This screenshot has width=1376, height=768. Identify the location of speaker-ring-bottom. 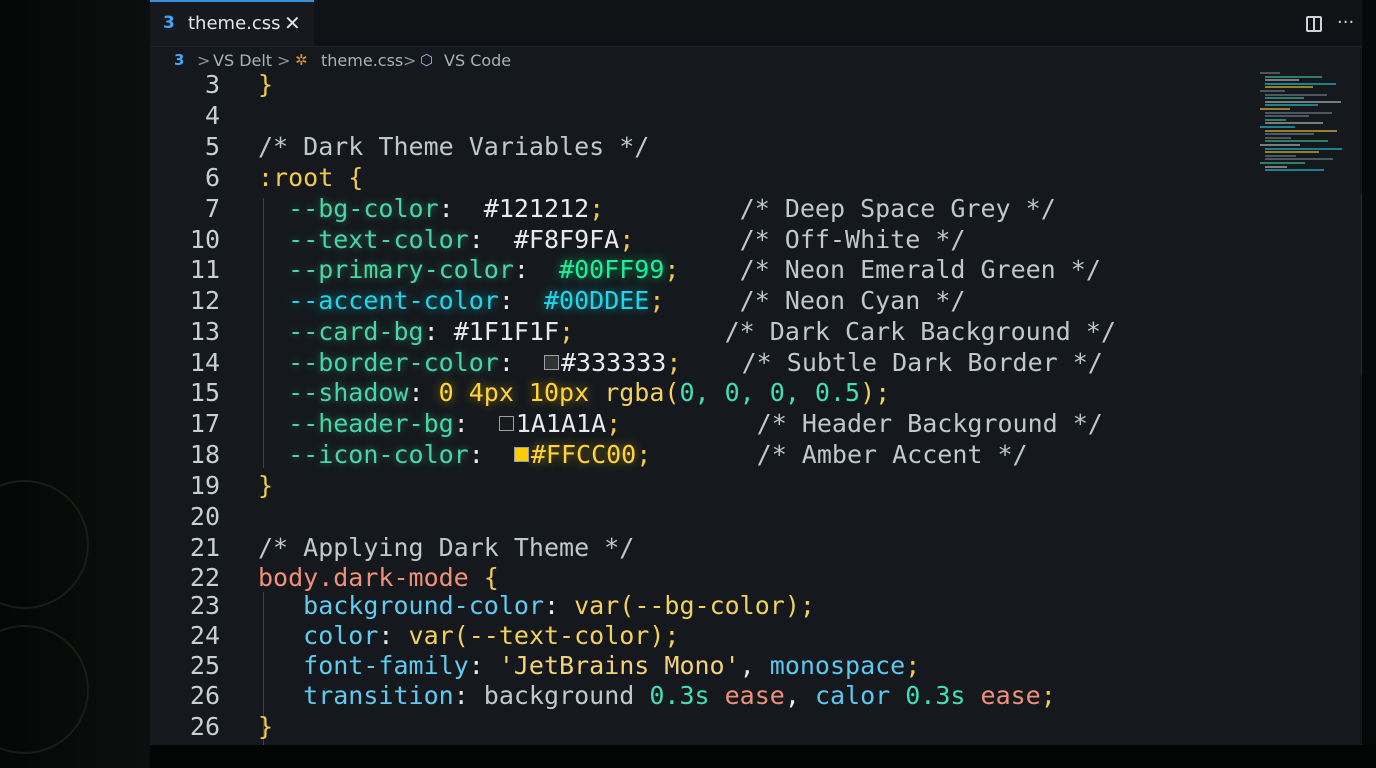
(44, 689).